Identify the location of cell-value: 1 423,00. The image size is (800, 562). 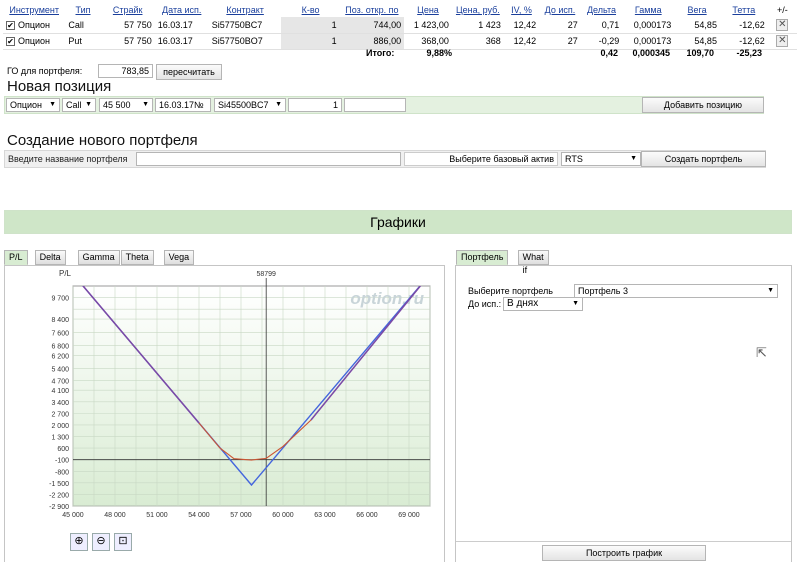
(431, 24).